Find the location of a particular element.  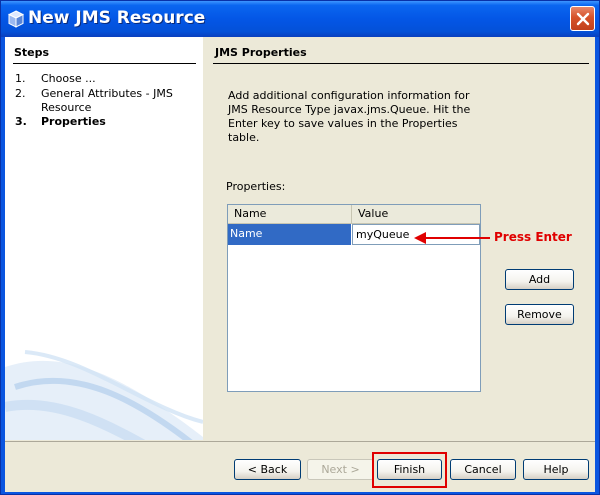

footer-divider is located at coordinates (300, 441).